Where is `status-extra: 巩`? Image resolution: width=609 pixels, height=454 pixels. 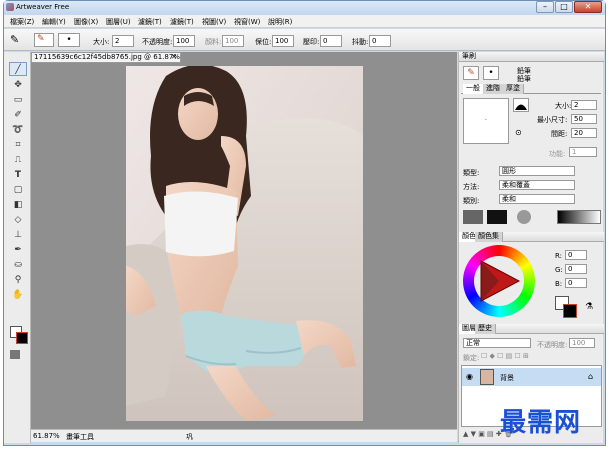
status-extra: 巩 is located at coordinates (189, 437).